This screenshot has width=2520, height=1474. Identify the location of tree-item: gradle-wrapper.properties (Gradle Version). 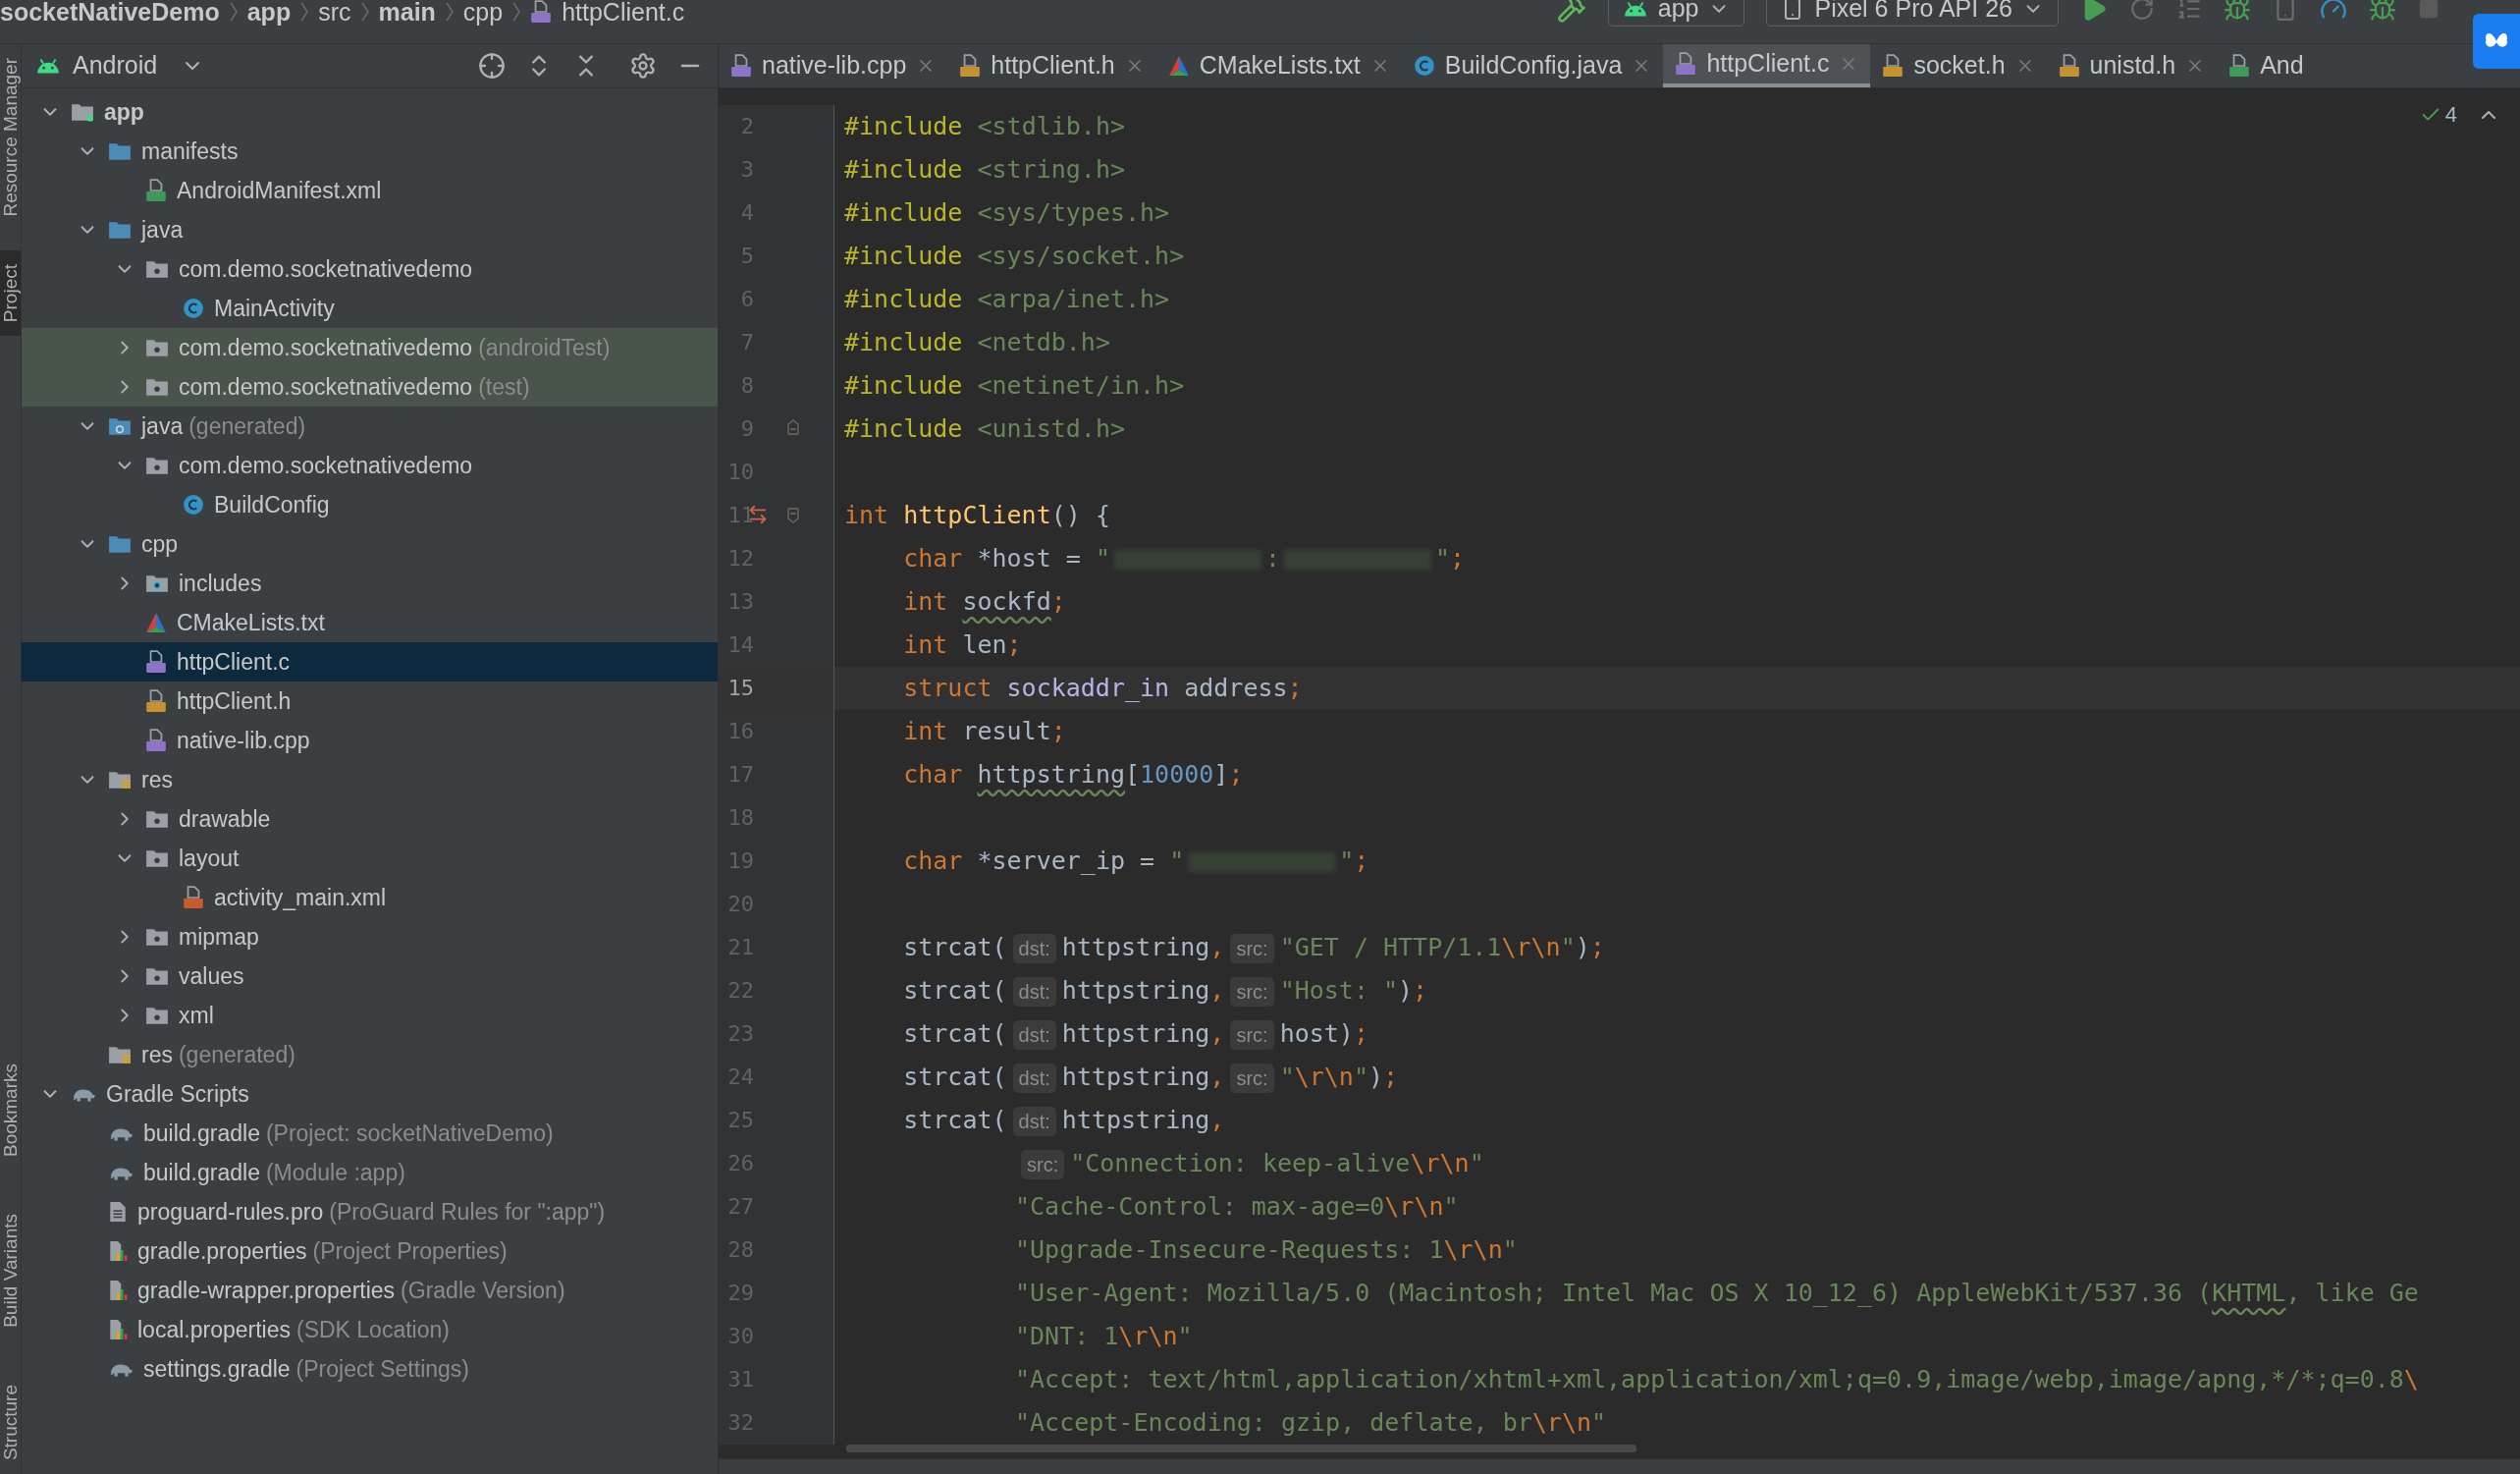
(370, 1290).